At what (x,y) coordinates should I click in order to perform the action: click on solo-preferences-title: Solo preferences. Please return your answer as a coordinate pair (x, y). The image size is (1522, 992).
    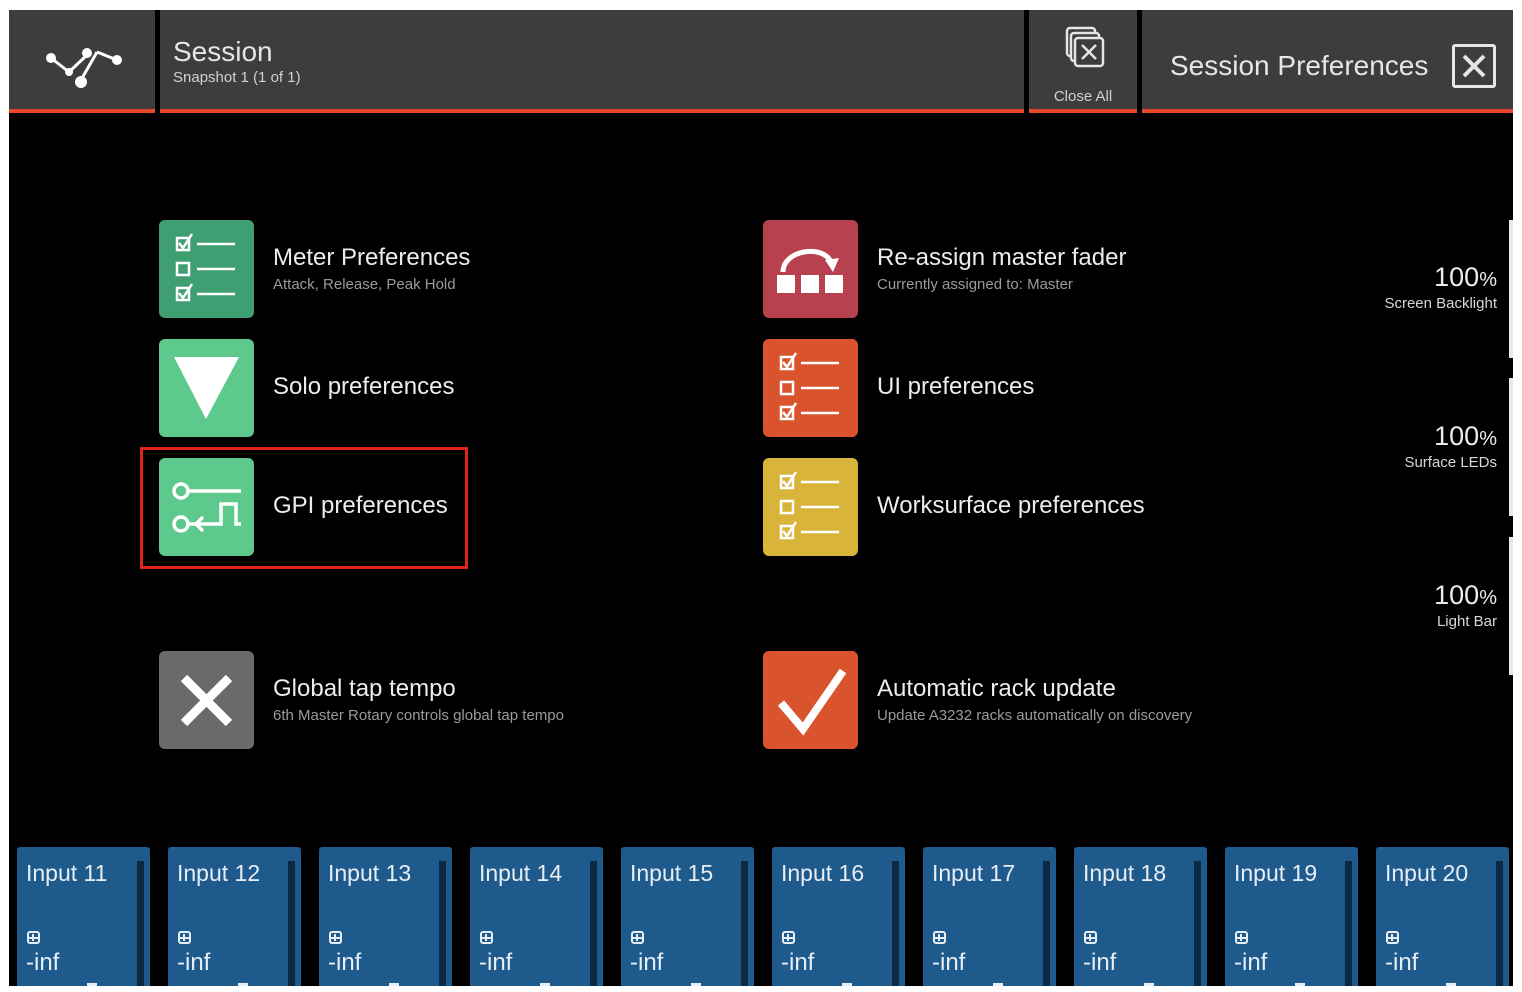
    Looking at the image, I should click on (364, 386).